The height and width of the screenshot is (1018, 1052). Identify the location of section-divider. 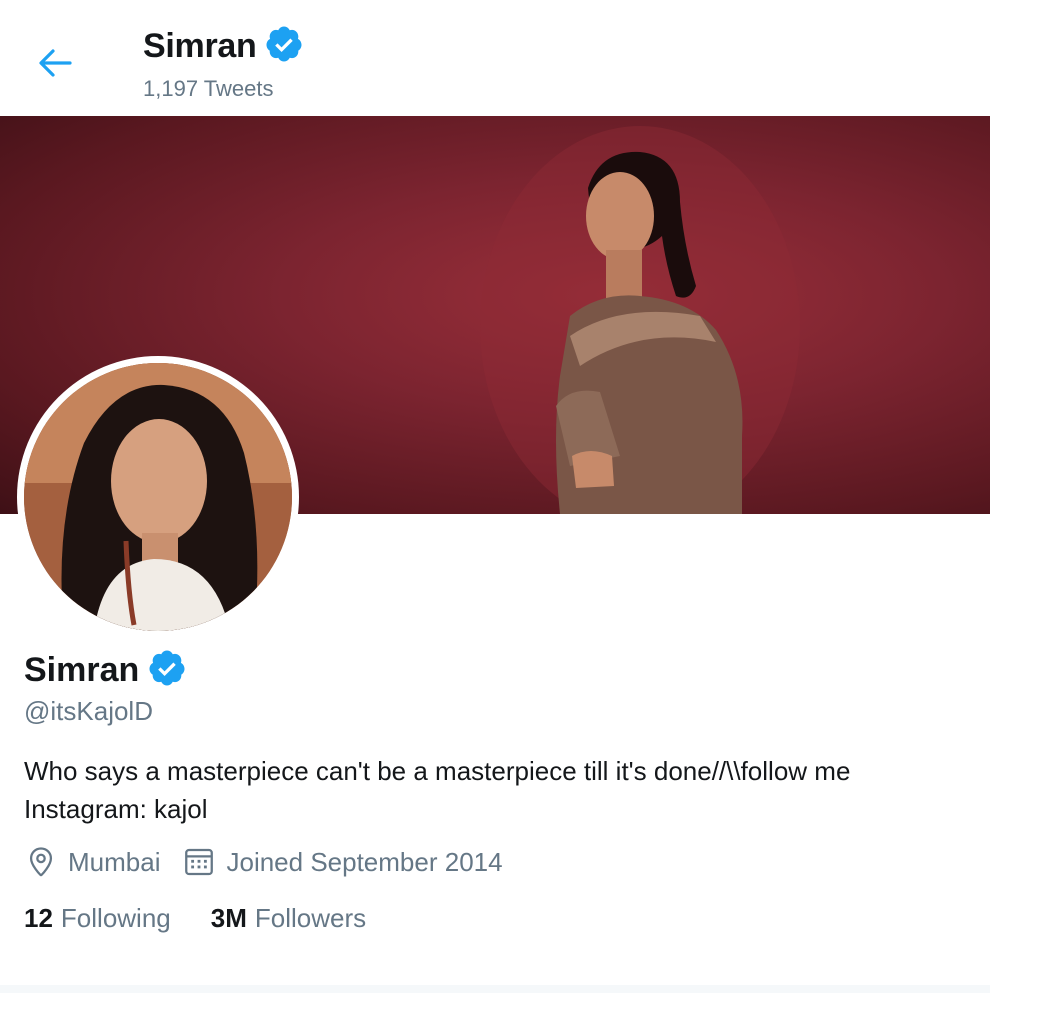
(495, 989).